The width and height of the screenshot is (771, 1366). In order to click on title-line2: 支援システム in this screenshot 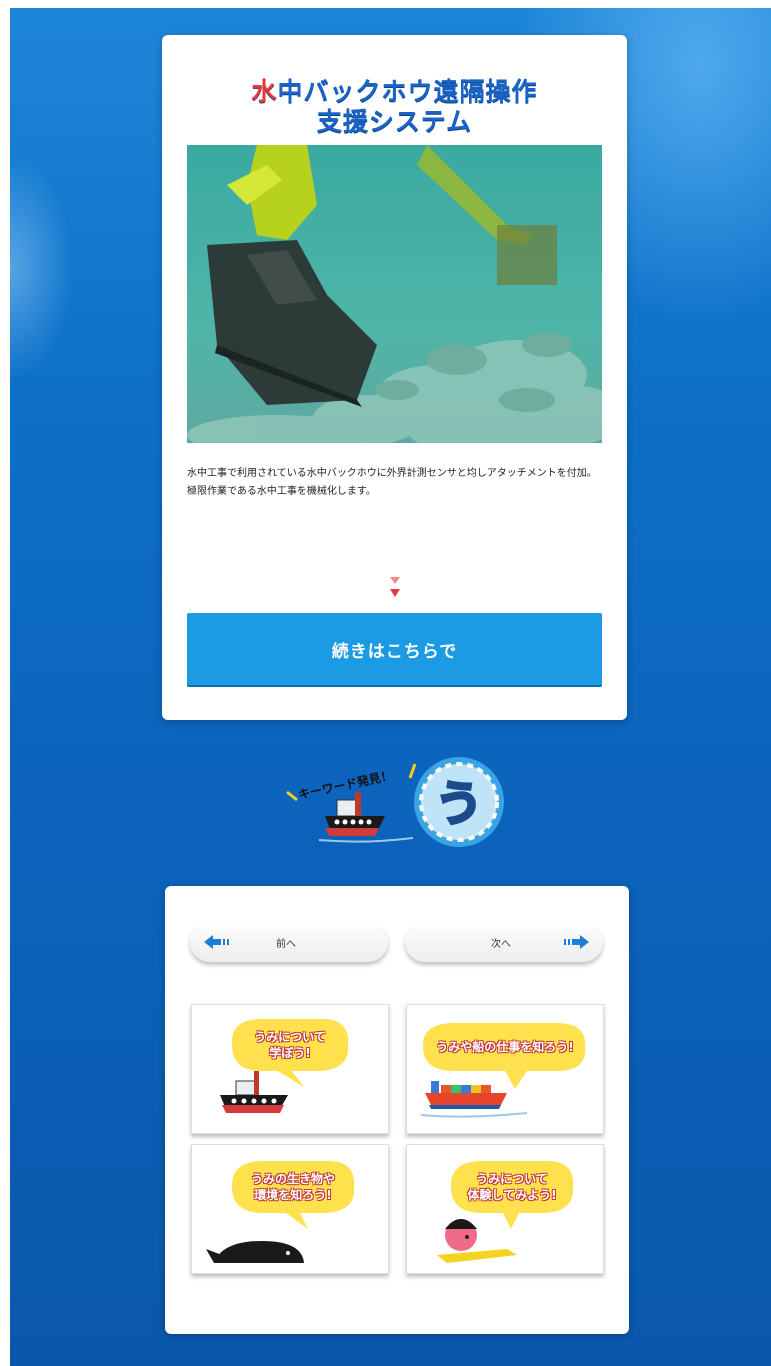, I will do `click(394, 121)`.